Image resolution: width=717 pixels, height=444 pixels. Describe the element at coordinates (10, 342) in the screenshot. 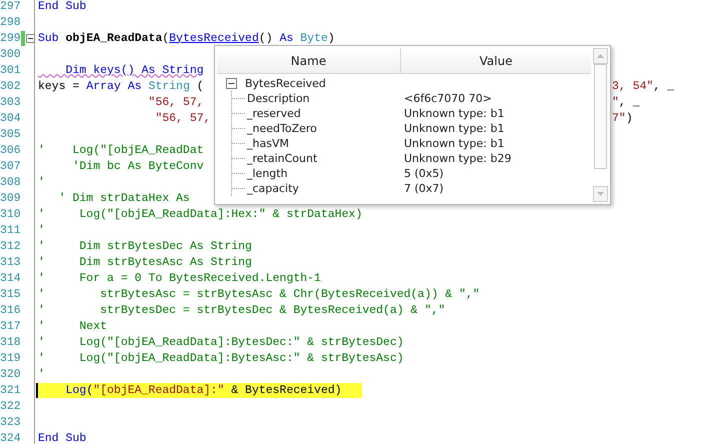

I see `line-number: 318` at that location.